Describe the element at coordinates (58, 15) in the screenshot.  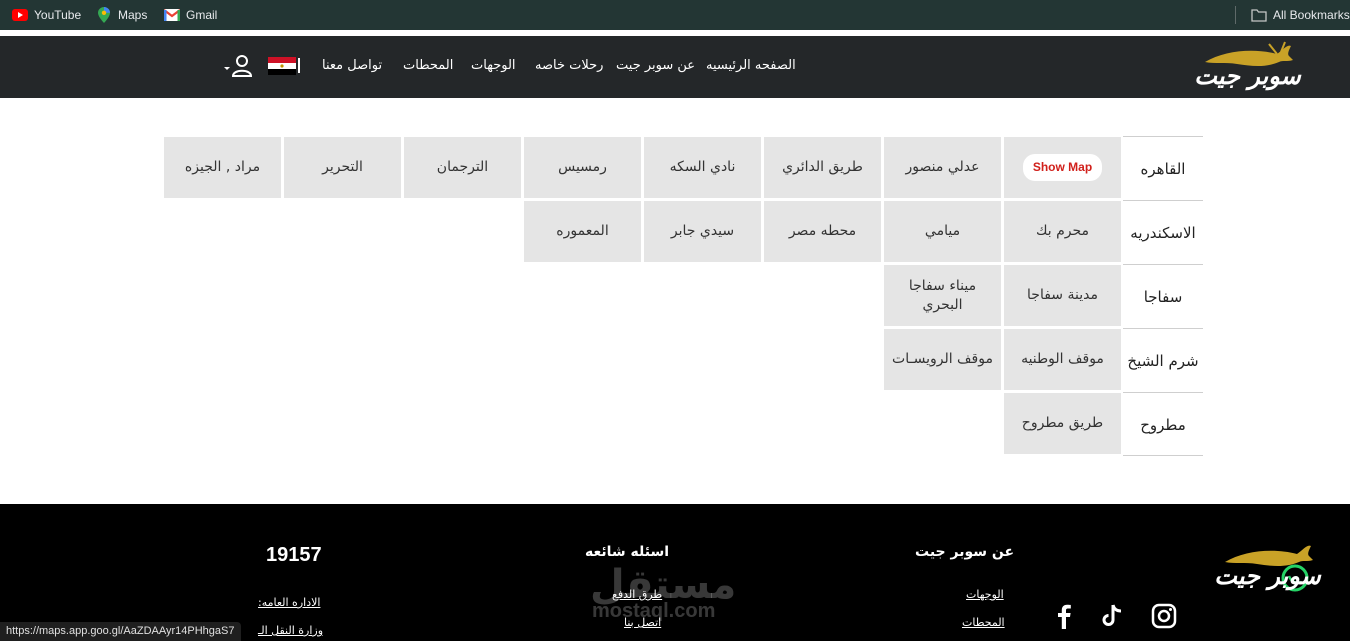
I see `bookmark-label: YouTube` at that location.